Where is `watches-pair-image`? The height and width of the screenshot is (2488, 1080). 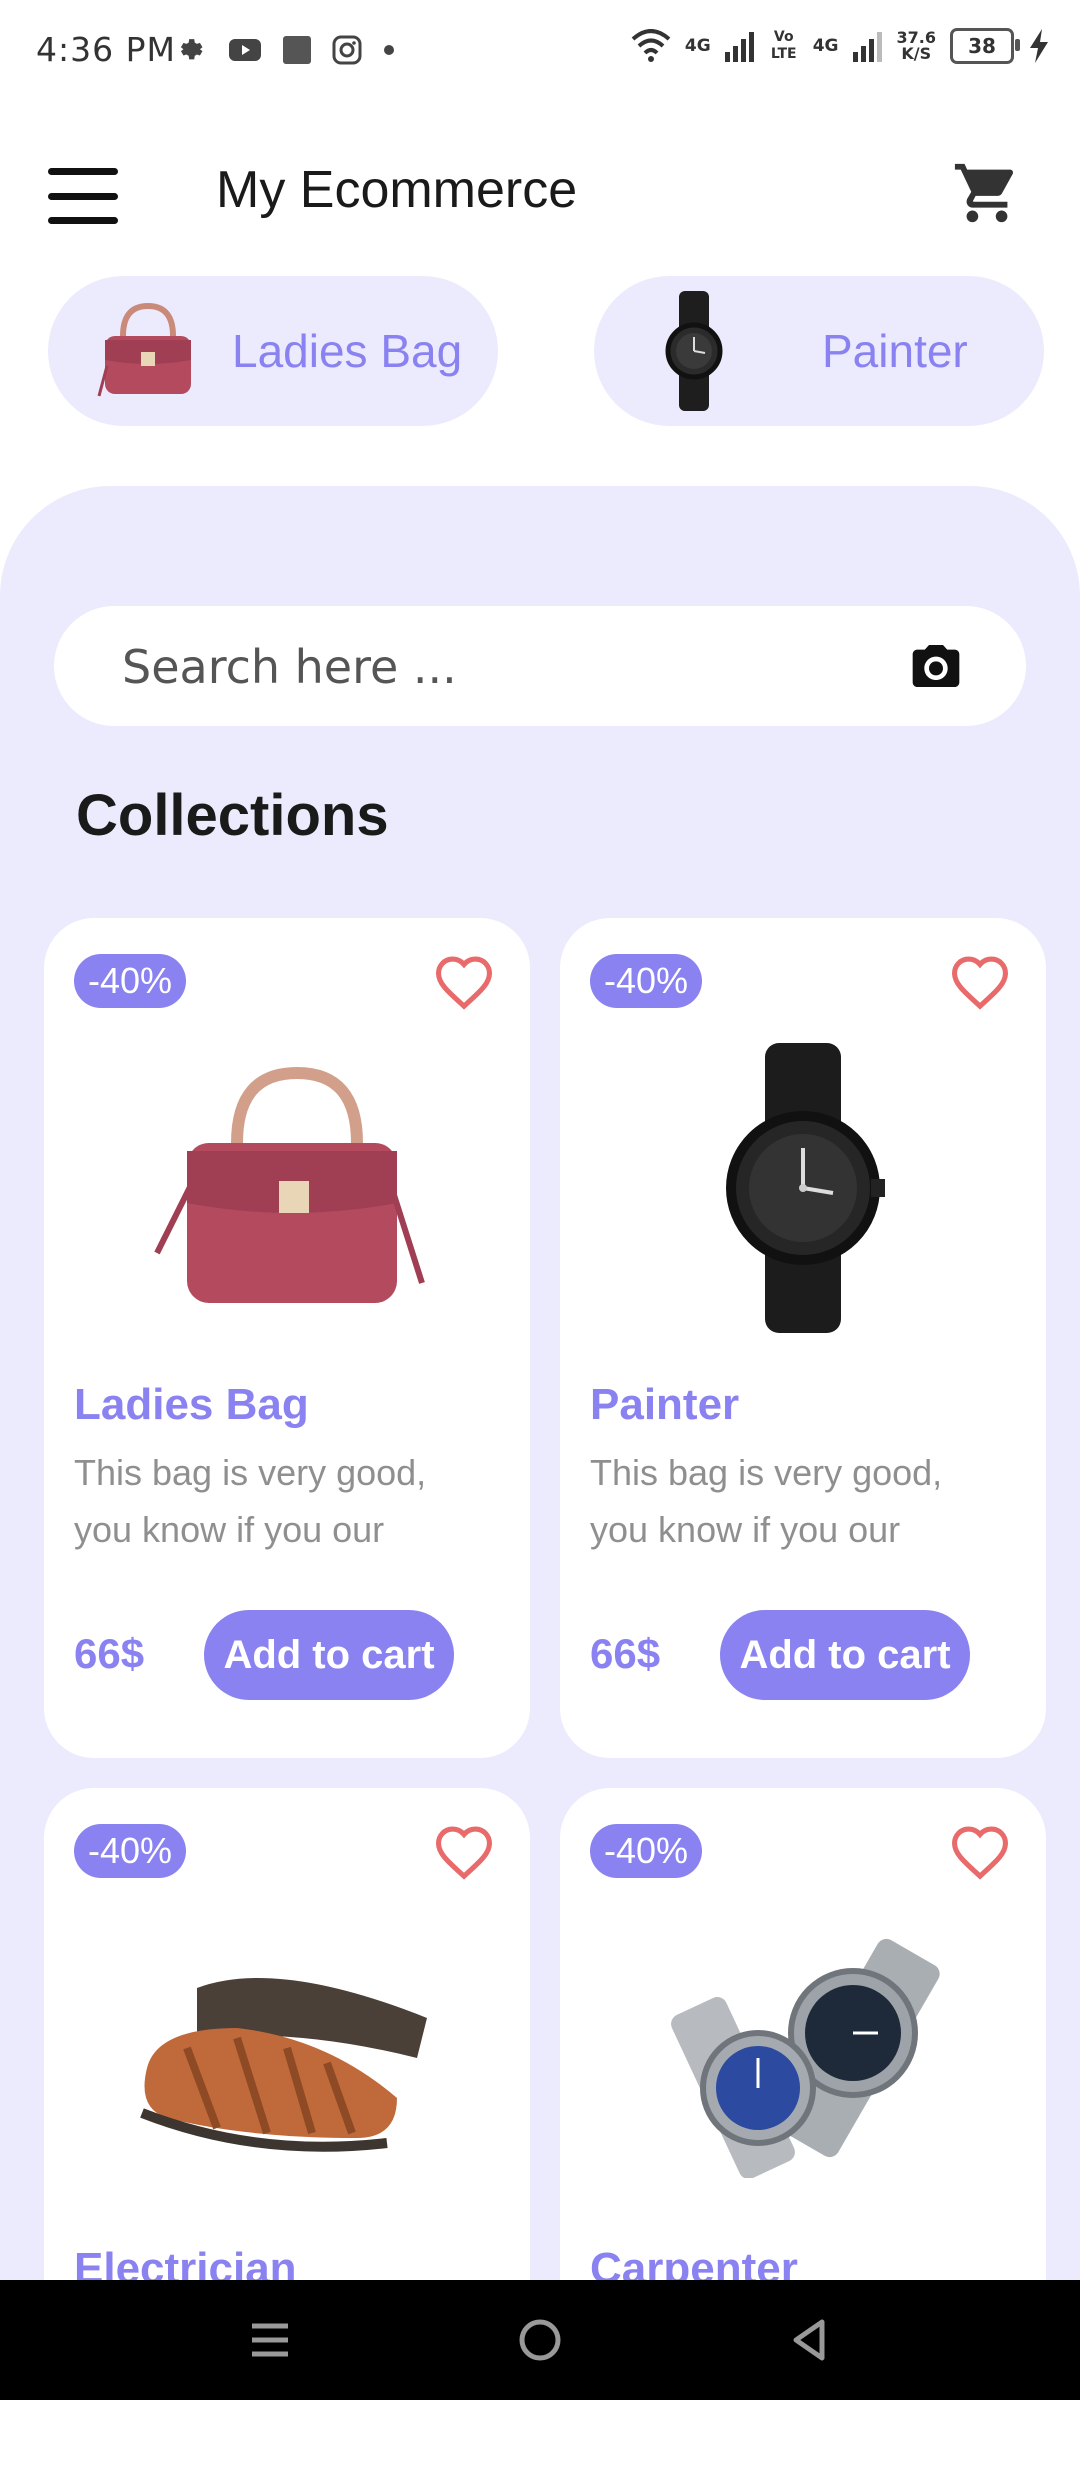 watches-pair-image is located at coordinates (803, 2058).